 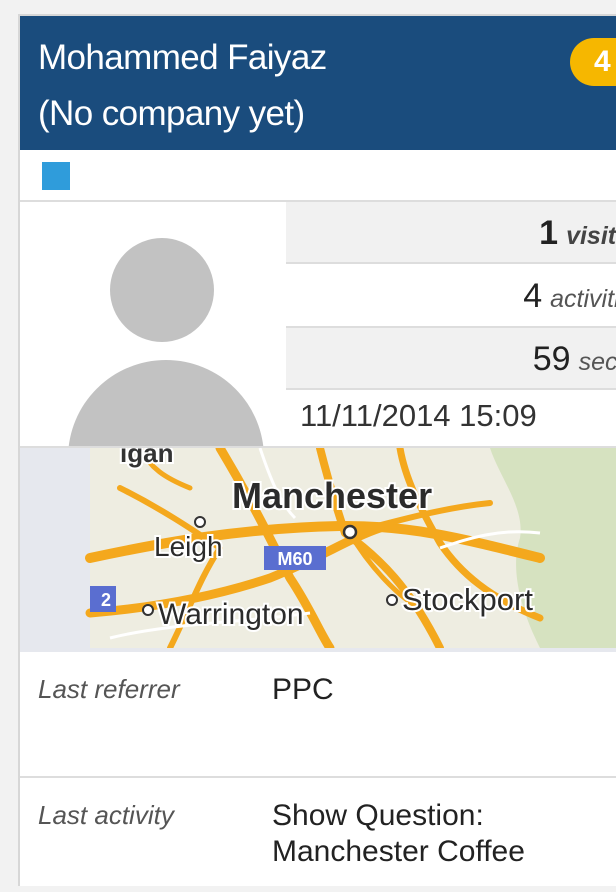 I want to click on last-activity-label: Last activity, so click(x=106, y=815).